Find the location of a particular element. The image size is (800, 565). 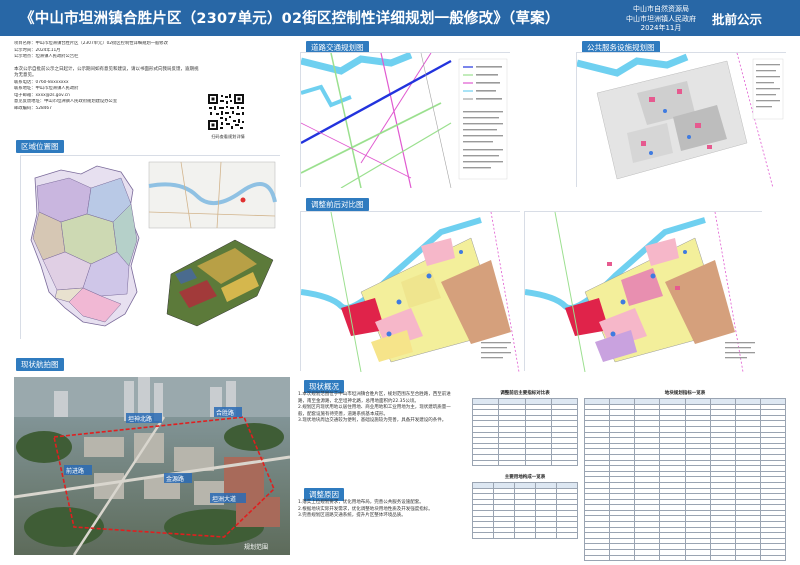

notice-label: 批前公示 is located at coordinates (737, 19).